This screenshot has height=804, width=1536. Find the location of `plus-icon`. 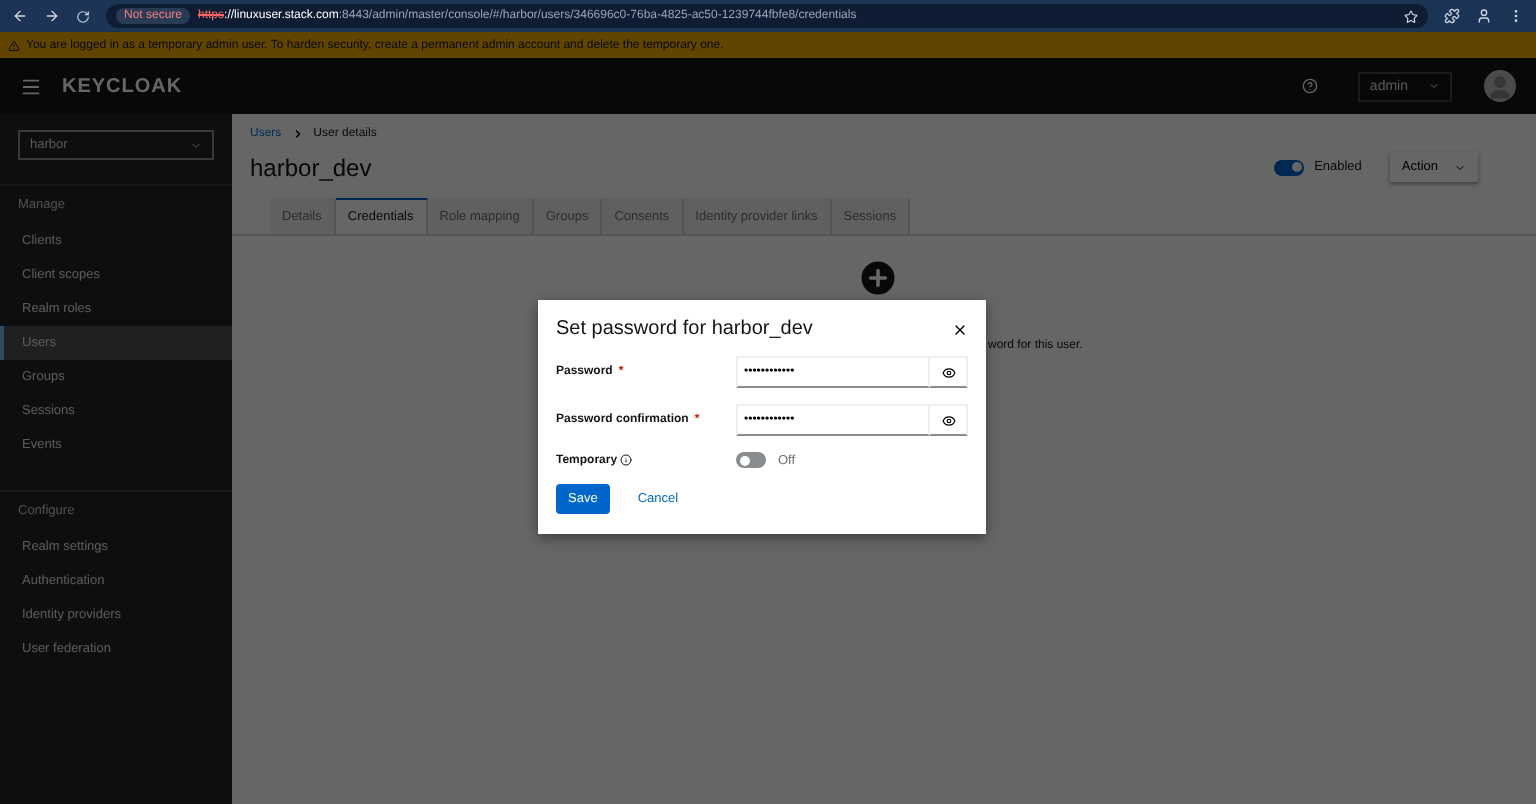

plus-icon is located at coordinates (878, 278).